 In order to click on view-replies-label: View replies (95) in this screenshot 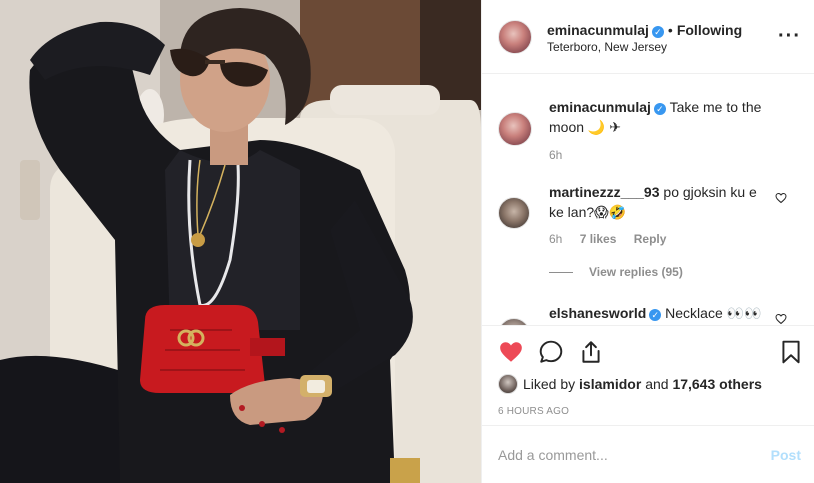, I will do `click(636, 272)`.